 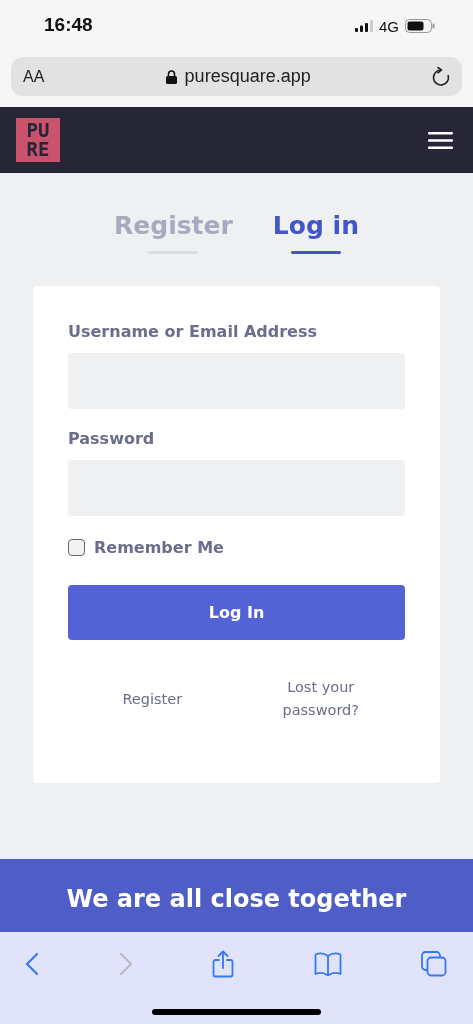 I want to click on back-icon, so click(x=32, y=964).